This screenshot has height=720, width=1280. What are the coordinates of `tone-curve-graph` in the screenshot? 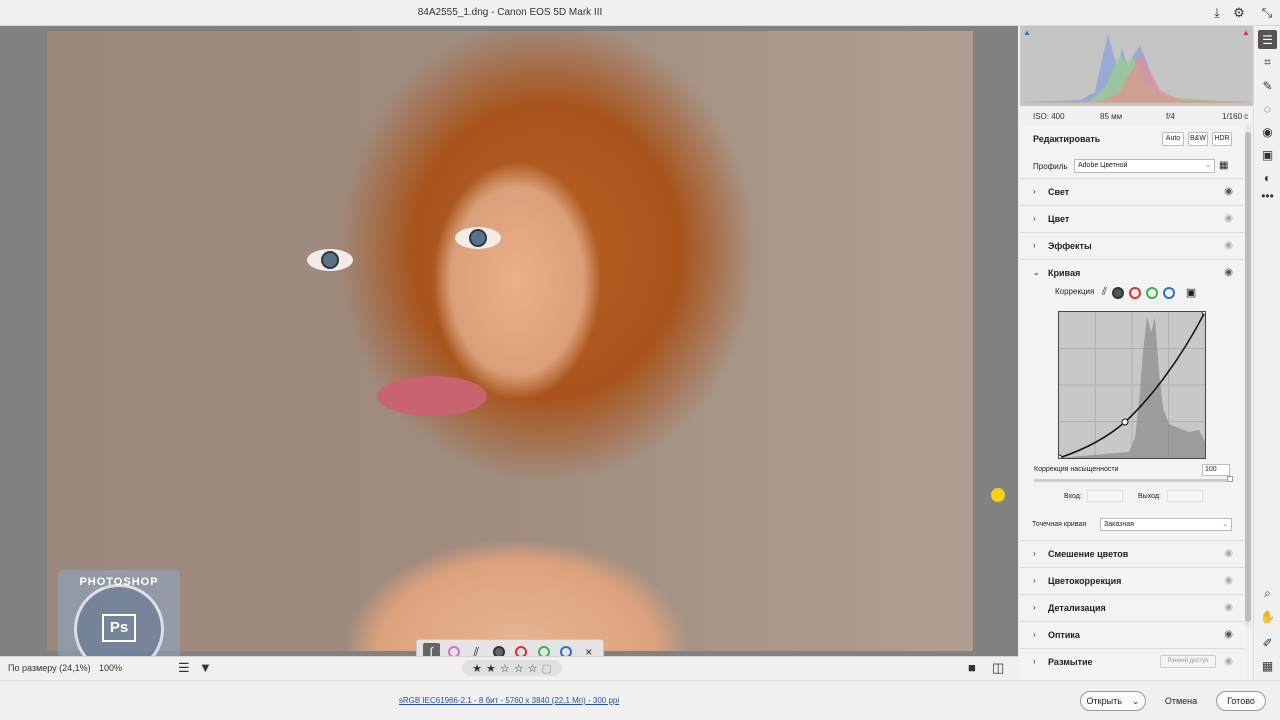 It's located at (1132, 385).